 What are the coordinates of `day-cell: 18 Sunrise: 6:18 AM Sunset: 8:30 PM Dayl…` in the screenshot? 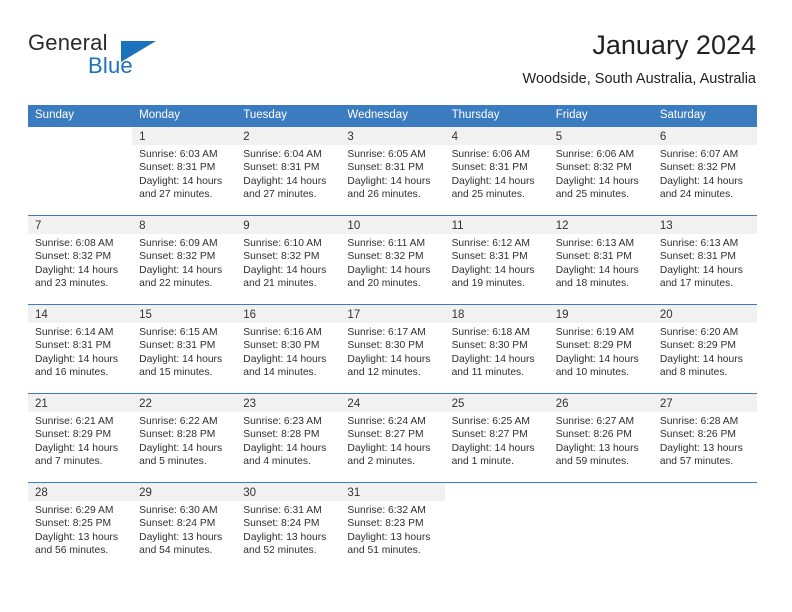 It's located at (496, 349).